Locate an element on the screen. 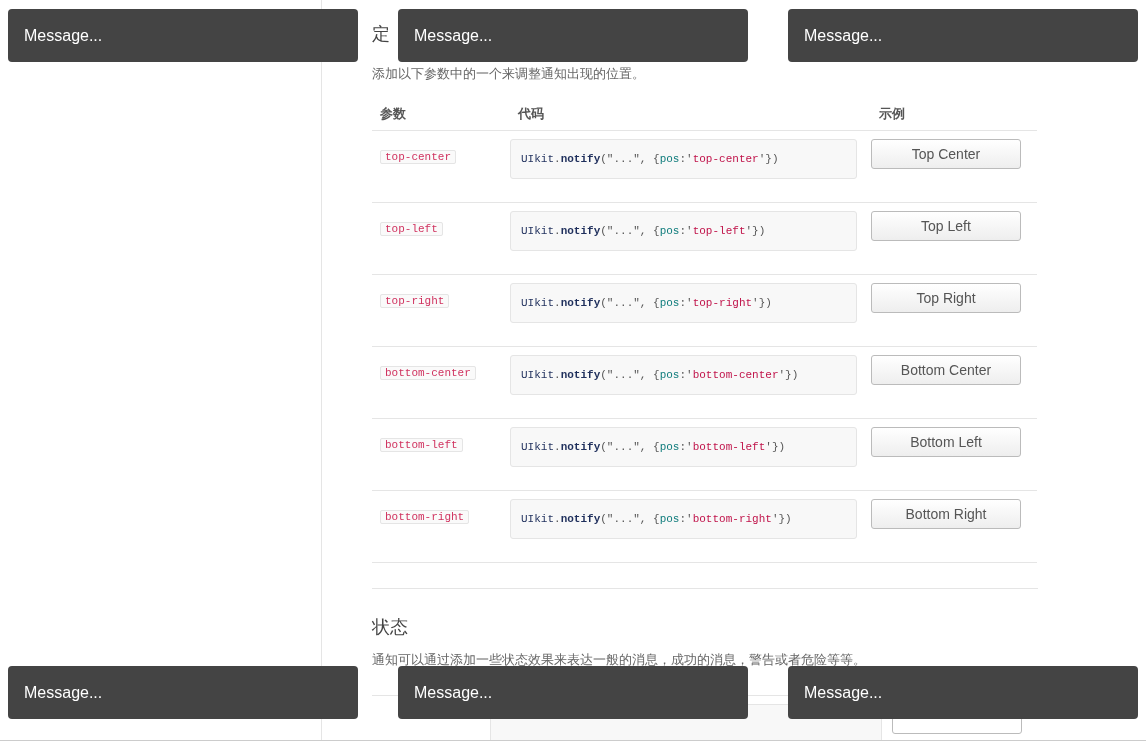  code-block: UIkit.notify("...", {pos:'top-center'}) is located at coordinates (683, 159).